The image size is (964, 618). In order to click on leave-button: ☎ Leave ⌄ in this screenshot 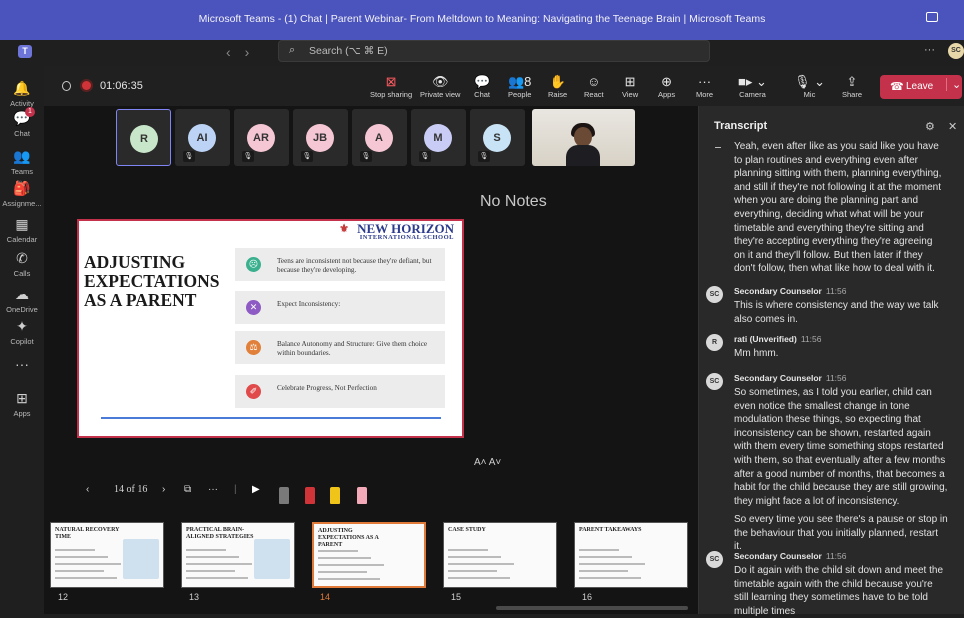, I will do `click(921, 87)`.